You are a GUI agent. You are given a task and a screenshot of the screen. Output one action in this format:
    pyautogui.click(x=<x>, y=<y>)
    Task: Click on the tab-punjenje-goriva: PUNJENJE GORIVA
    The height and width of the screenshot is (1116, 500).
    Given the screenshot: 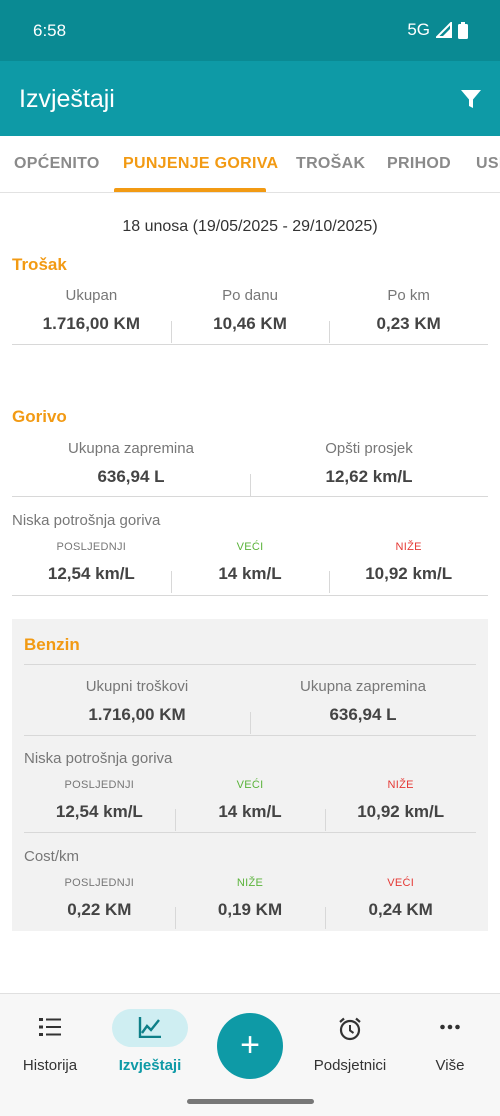 What is the action you would take?
    pyautogui.click(x=200, y=164)
    